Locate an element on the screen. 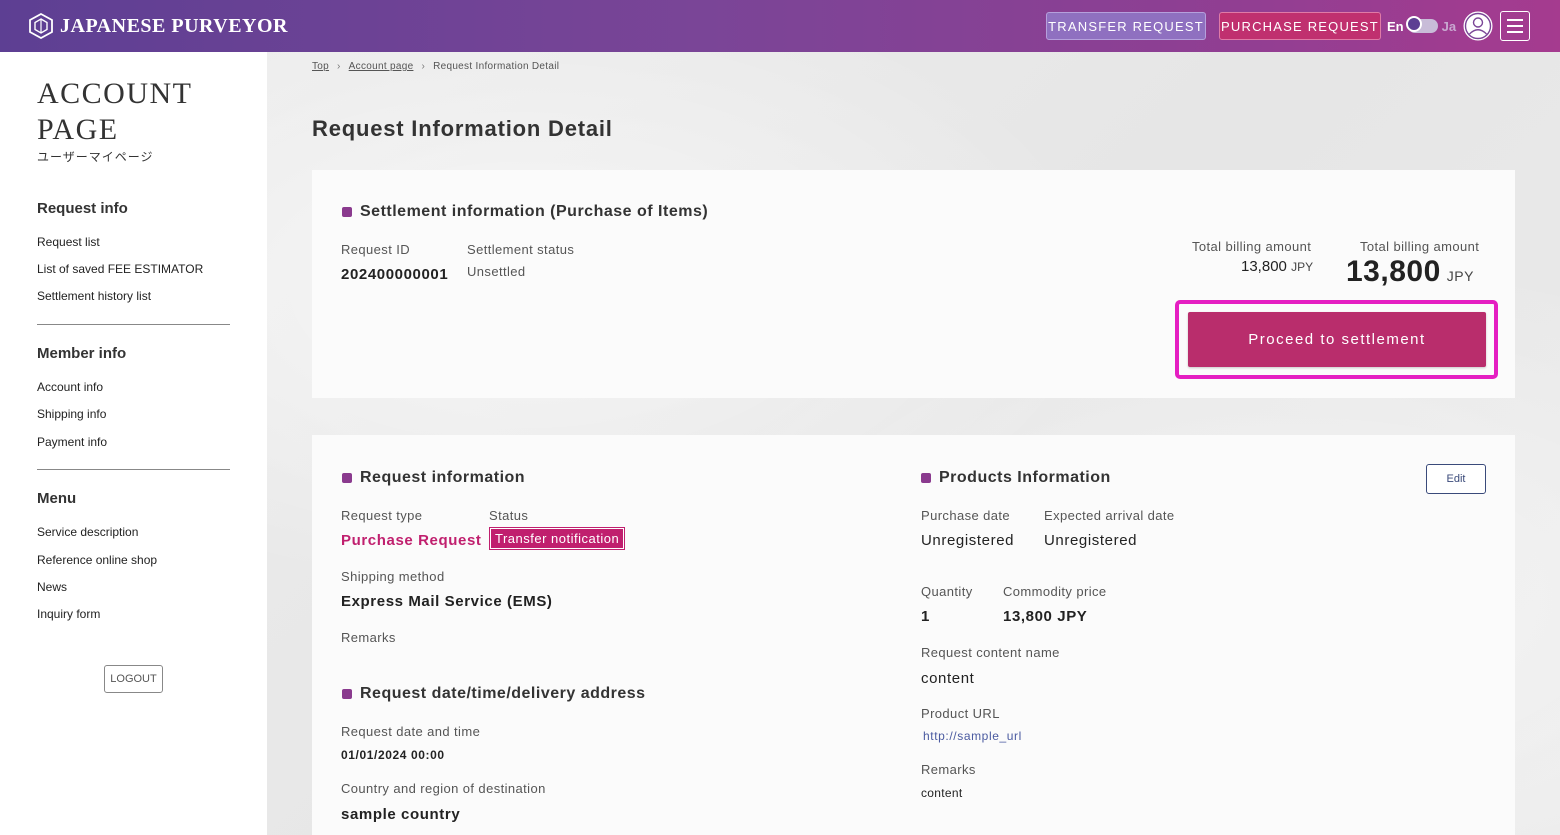 The width and height of the screenshot is (1560, 835). account-title-line2: PAGE is located at coordinates (78, 129).